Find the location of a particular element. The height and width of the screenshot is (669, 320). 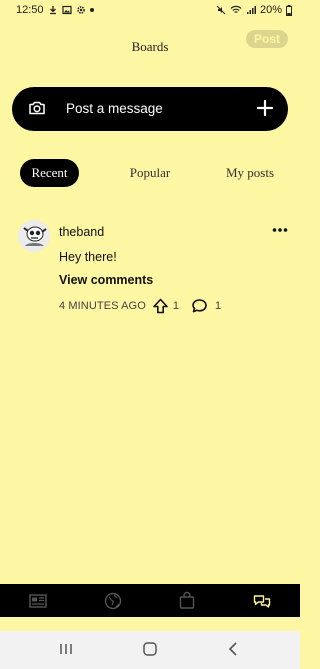

chat-icon is located at coordinates (262, 601).